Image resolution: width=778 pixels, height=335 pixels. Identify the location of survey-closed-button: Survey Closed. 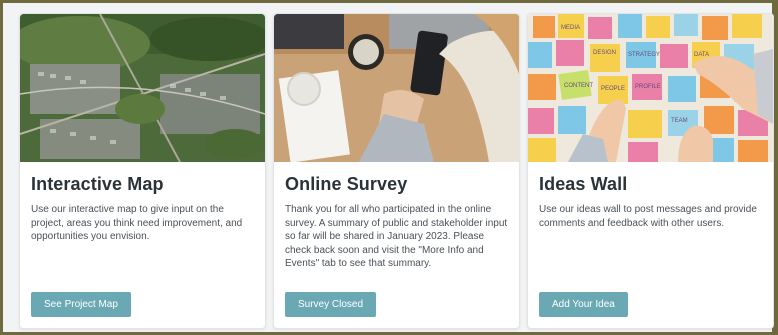
(331, 304).